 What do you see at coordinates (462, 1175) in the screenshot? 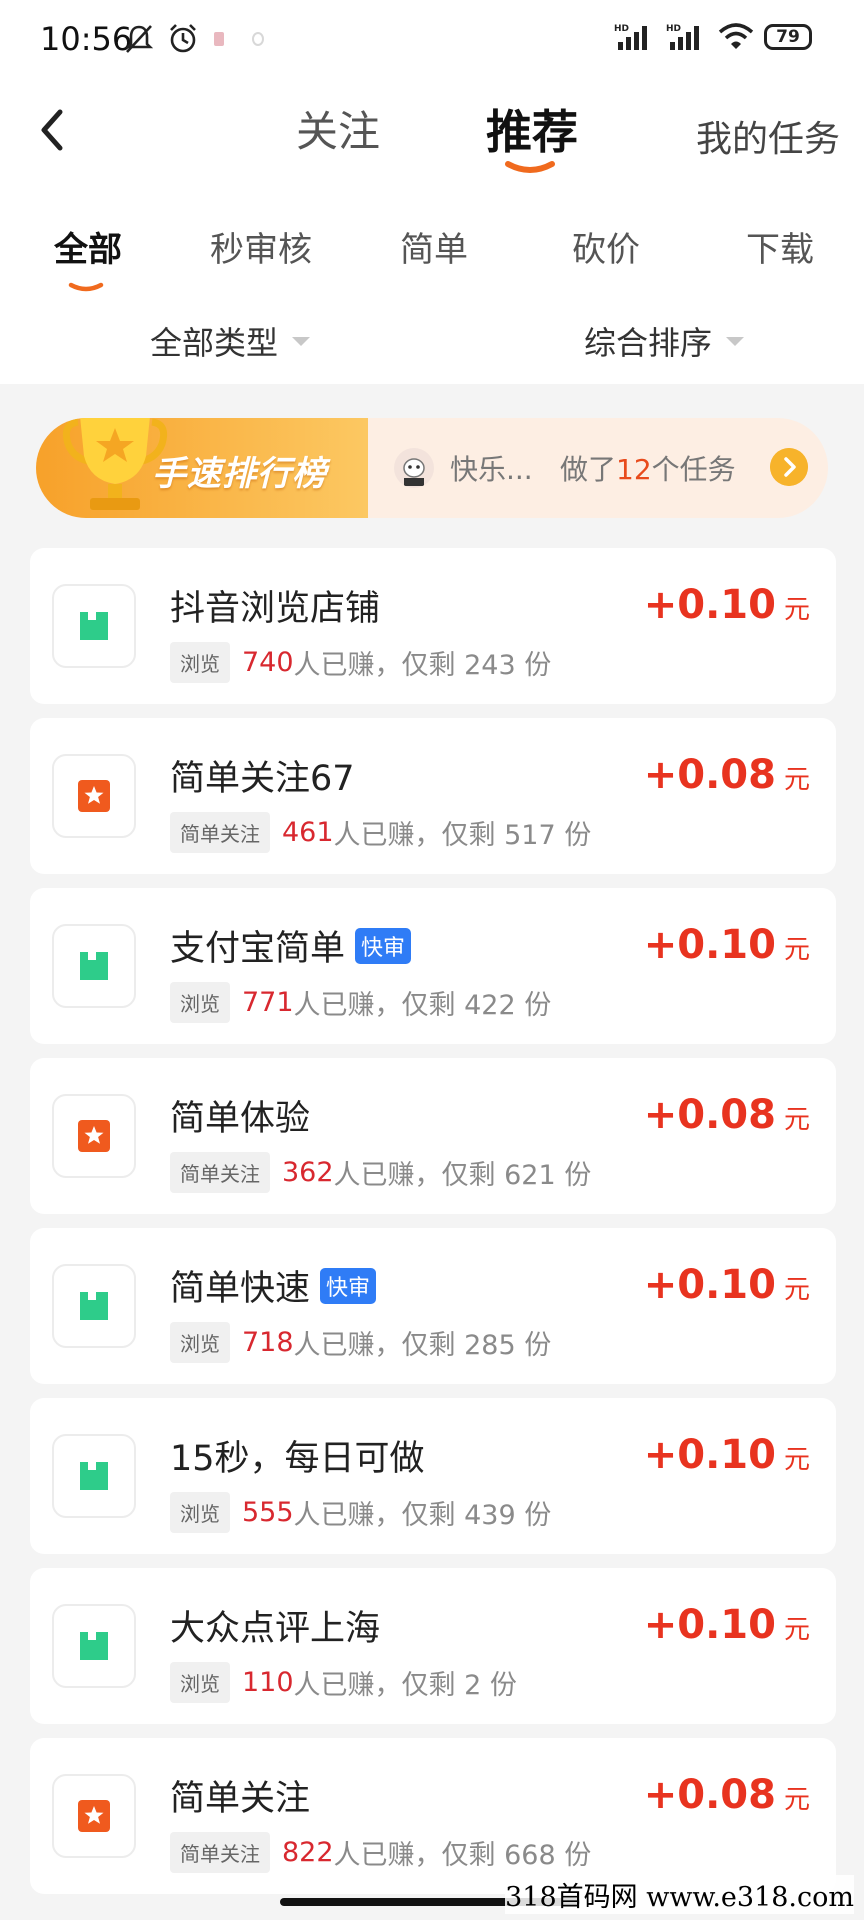
I see `task-remaining-text: 人已赚，仅剩 621 份` at bounding box center [462, 1175].